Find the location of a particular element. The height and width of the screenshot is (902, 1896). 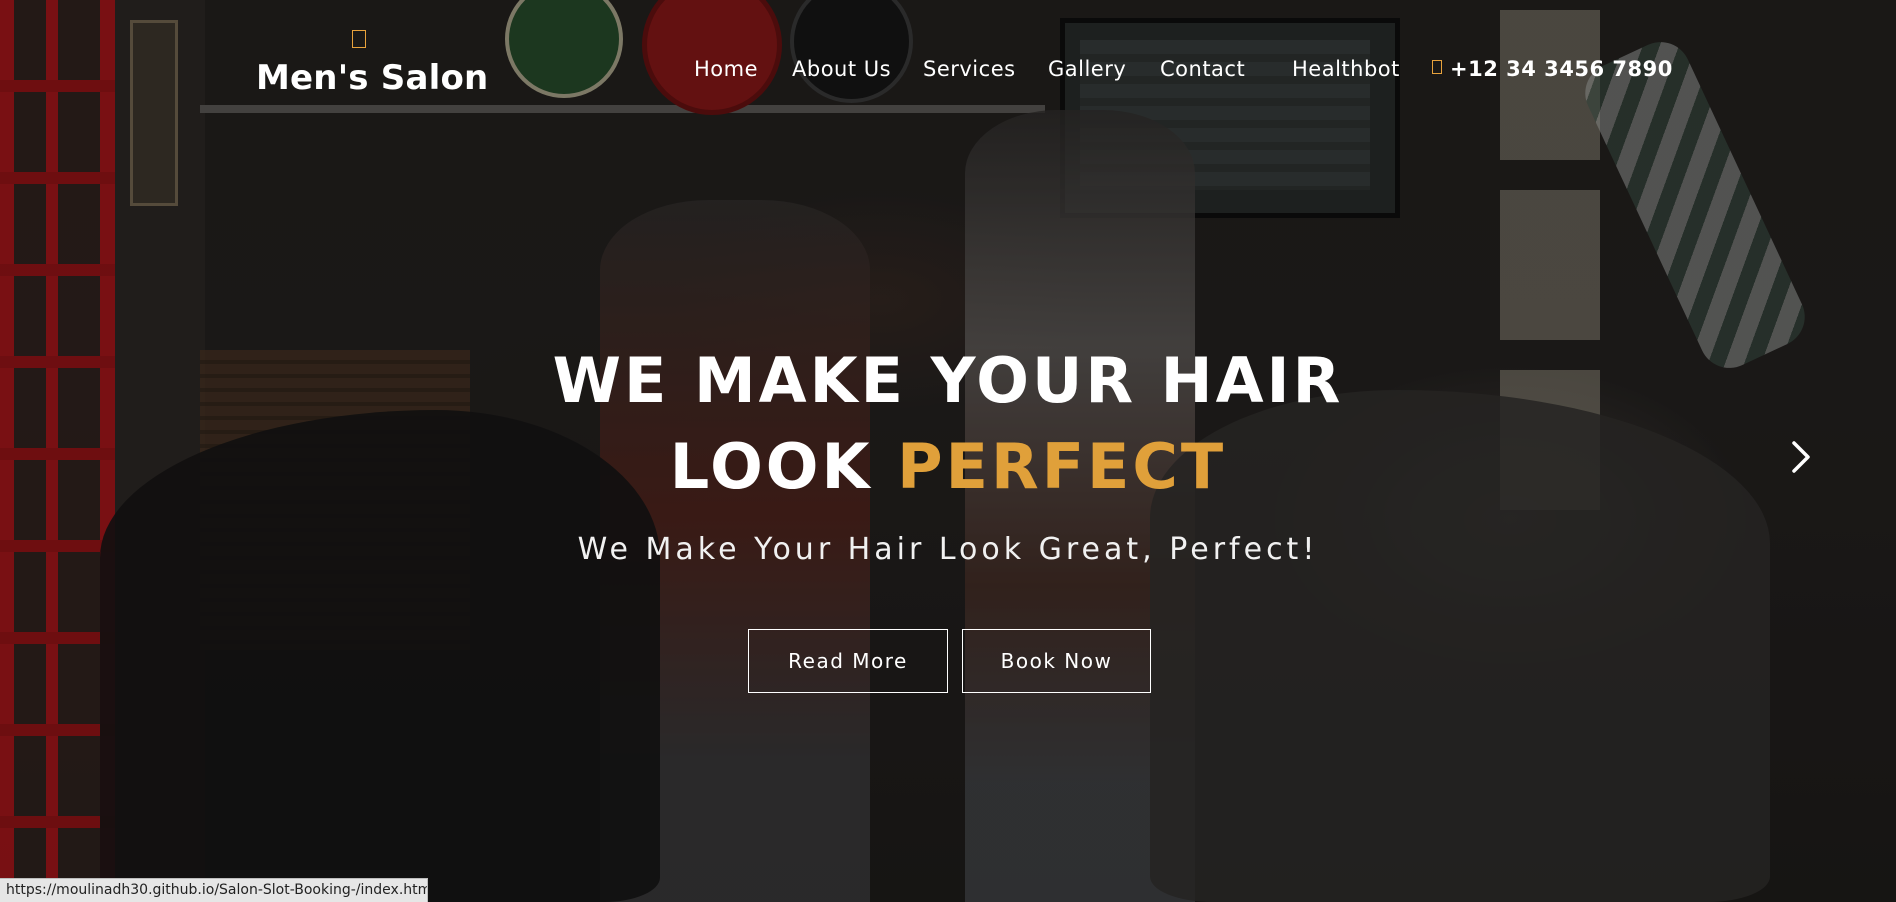

hero-subtitle: We Make Your Hair Look Great, Perfect! is located at coordinates (948, 549).